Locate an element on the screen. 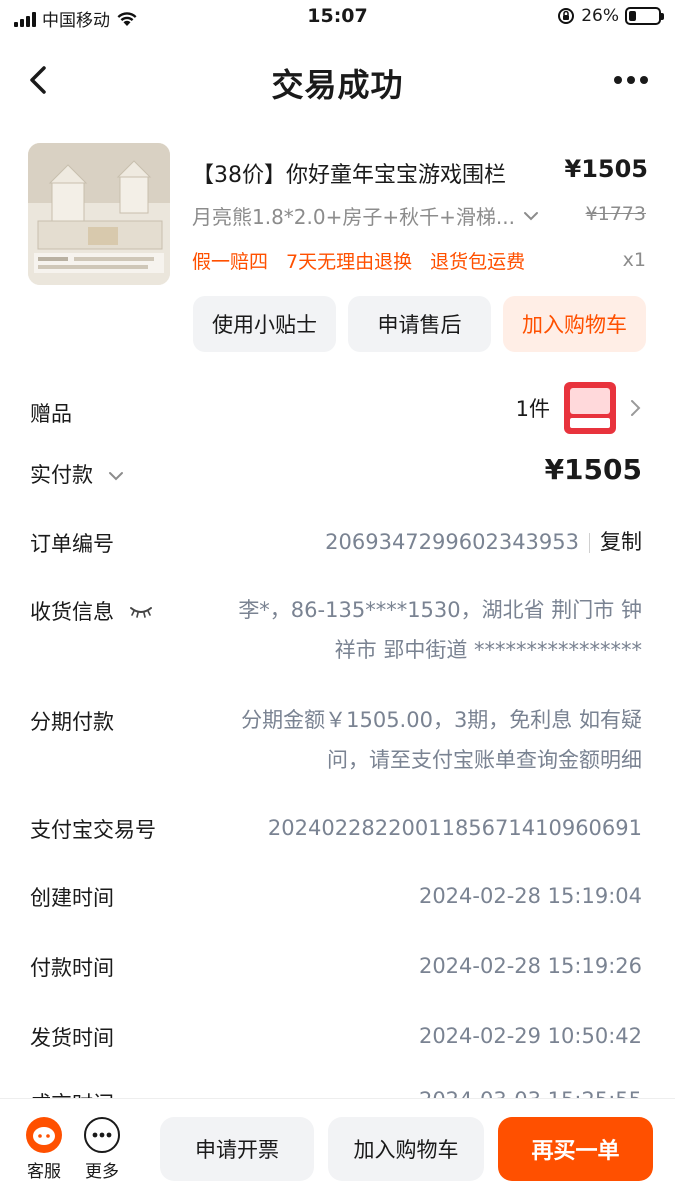 This screenshot has height=1200, width=675. battery-icon is located at coordinates (644, 16).